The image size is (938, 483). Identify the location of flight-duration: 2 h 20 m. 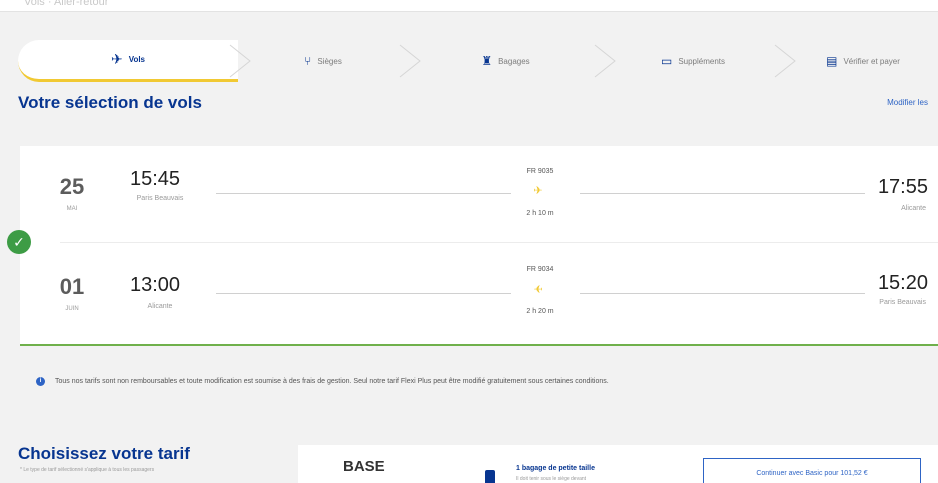
(540, 311).